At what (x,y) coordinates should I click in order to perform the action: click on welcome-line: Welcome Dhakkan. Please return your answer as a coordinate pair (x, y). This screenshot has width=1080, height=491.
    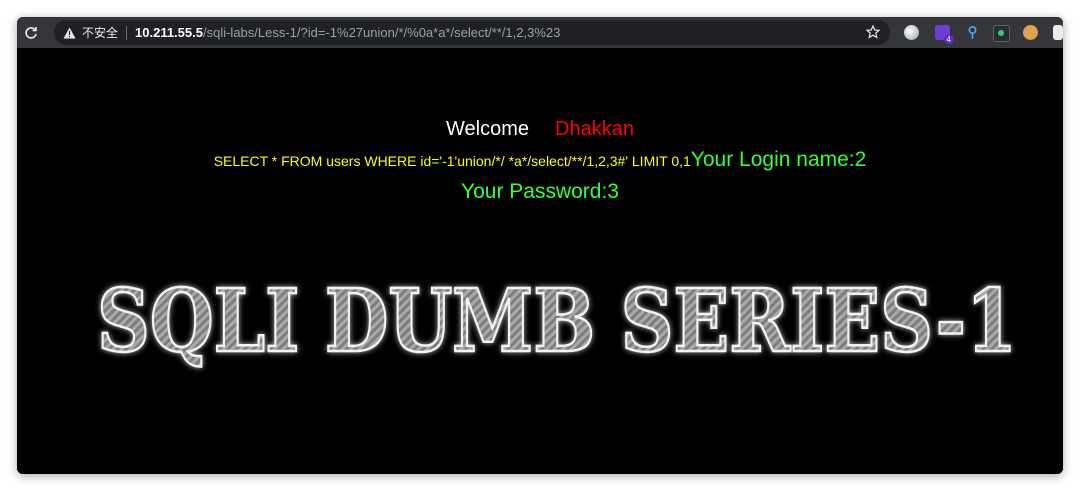
    Looking at the image, I should click on (540, 129).